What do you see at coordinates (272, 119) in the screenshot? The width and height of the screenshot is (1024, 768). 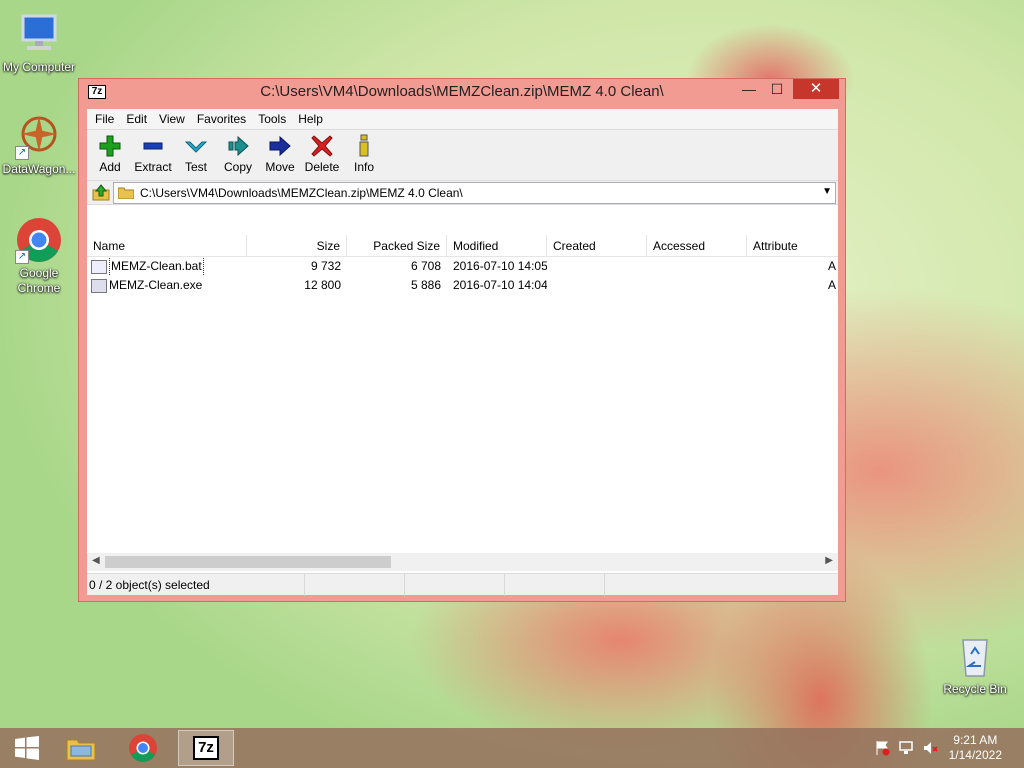 I see `menu-tools: Tools` at bounding box center [272, 119].